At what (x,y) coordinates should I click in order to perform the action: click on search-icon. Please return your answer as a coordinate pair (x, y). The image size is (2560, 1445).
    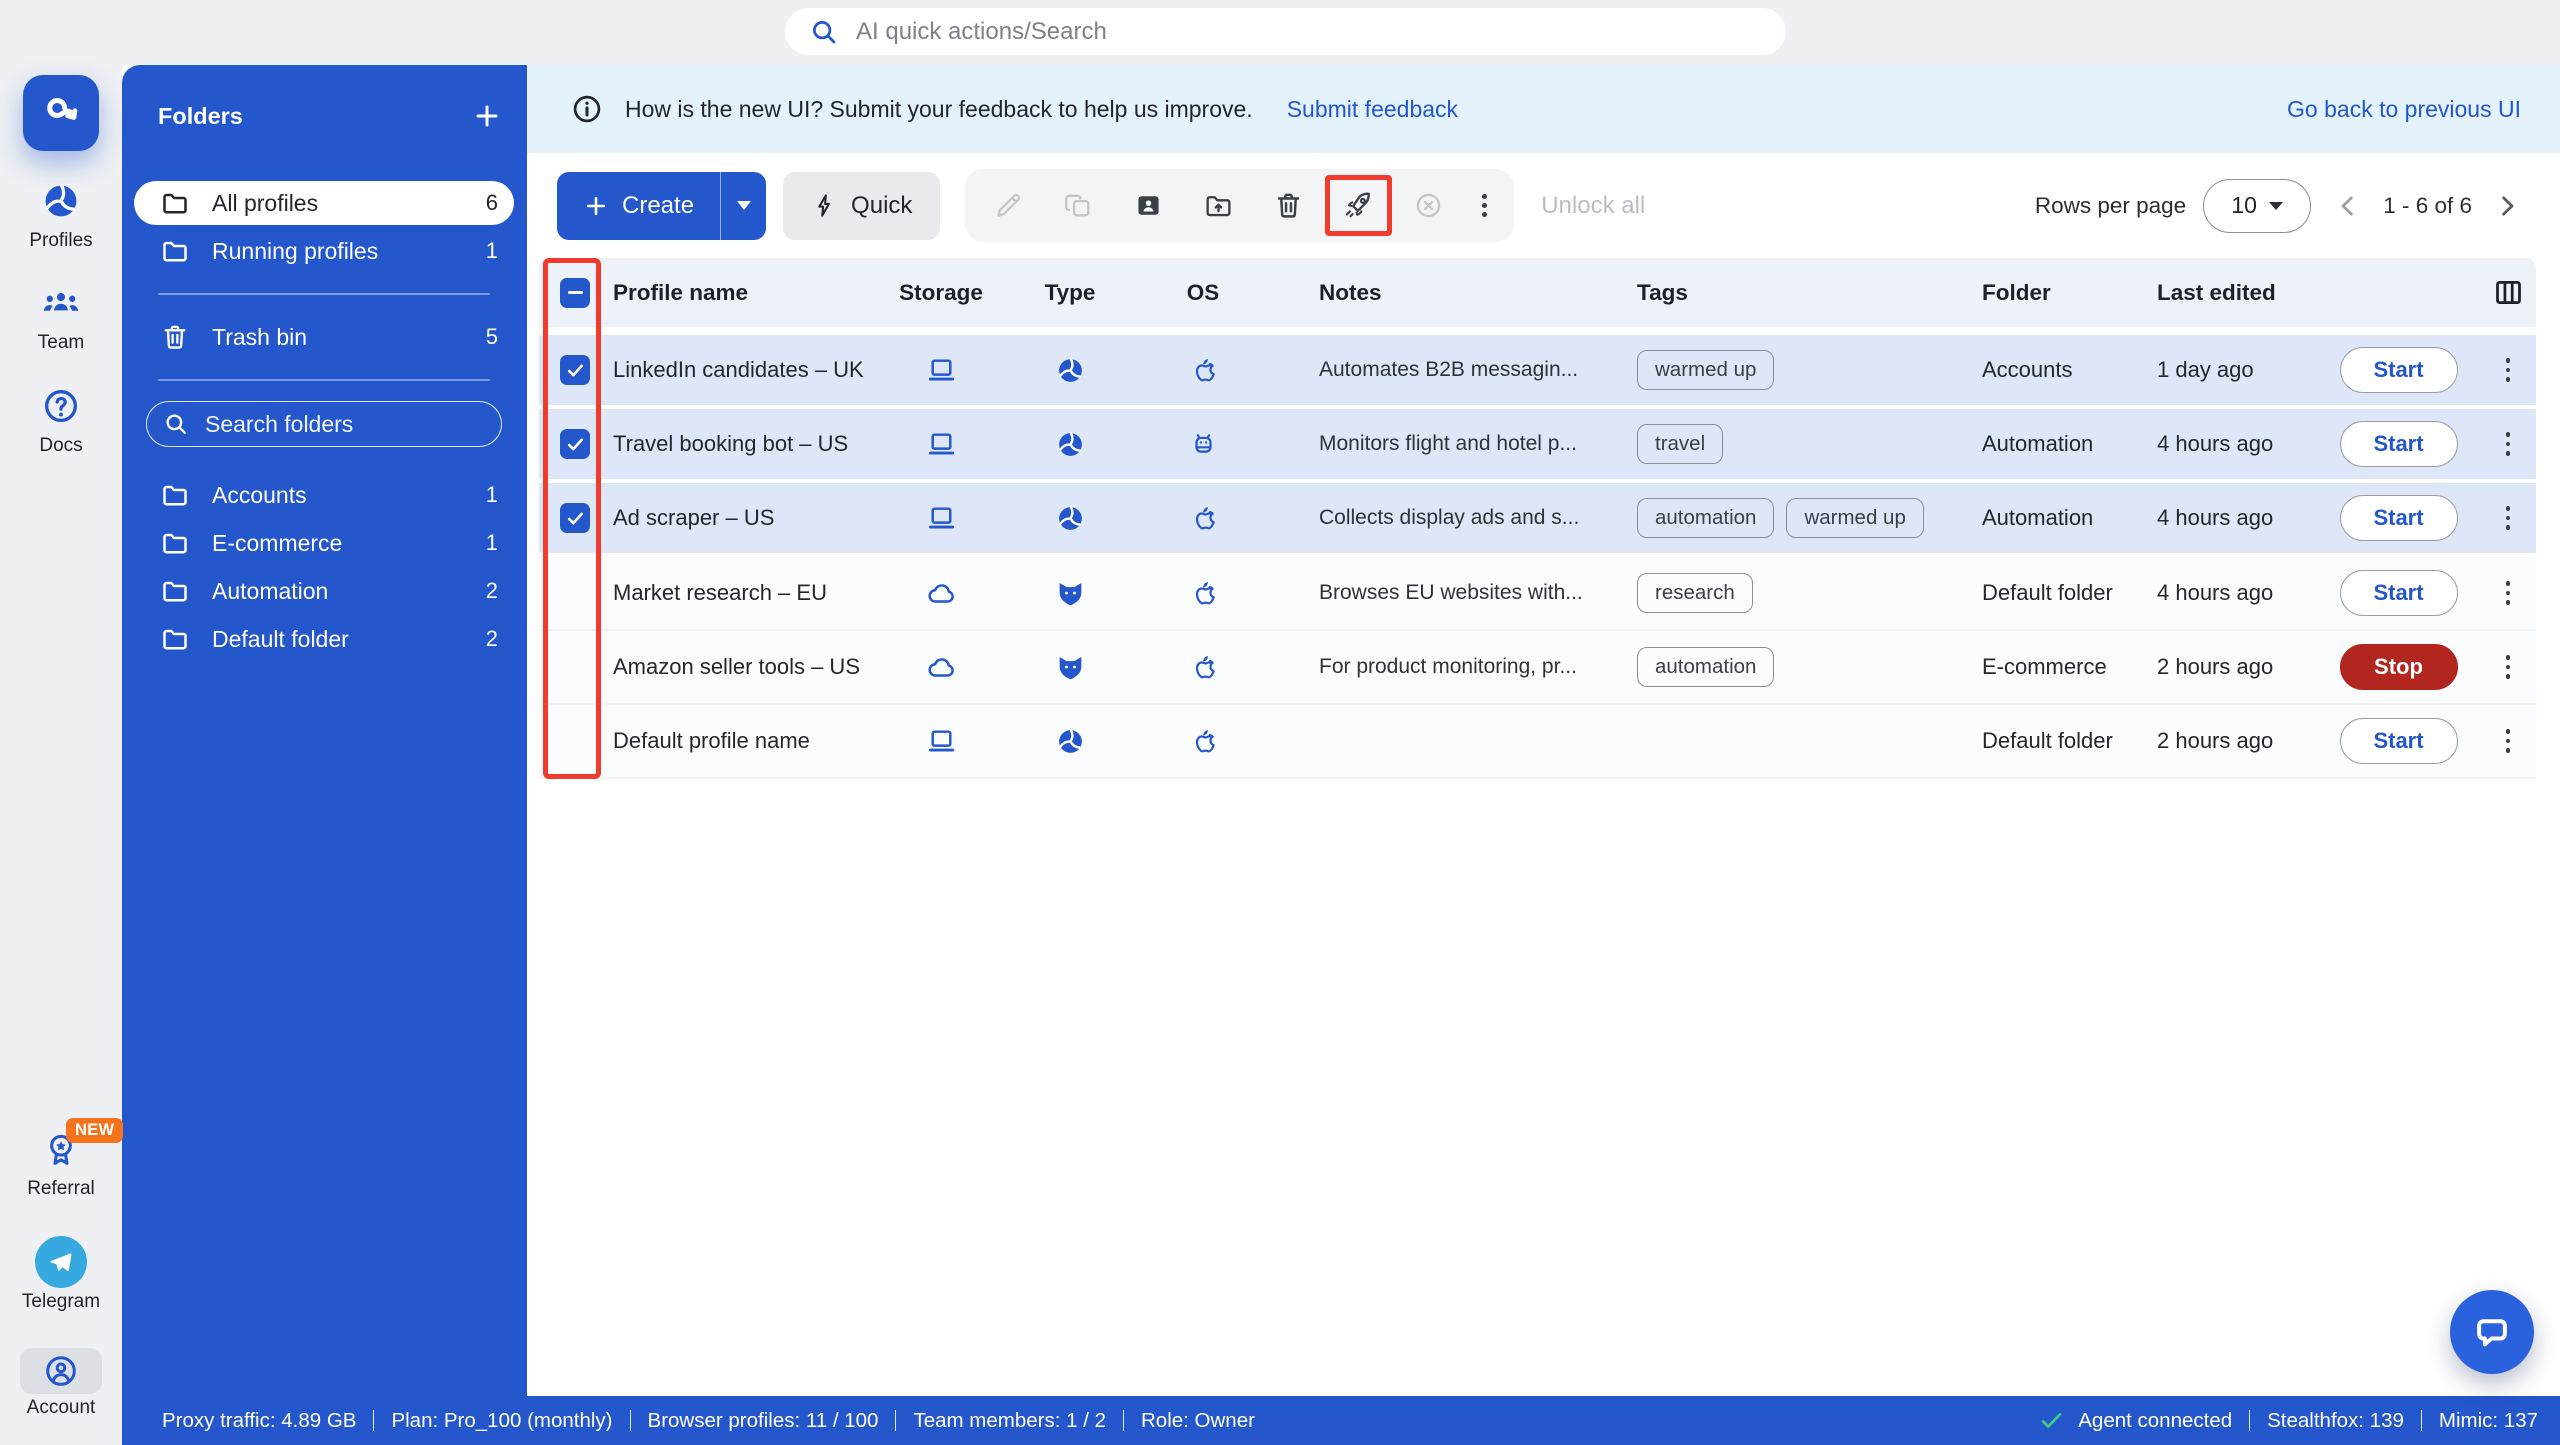
    Looking at the image, I should click on (824, 32).